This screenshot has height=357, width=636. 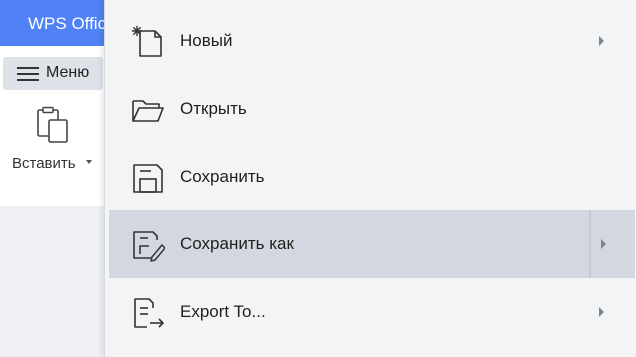 I want to click on paste-icon, so click(x=53, y=127).